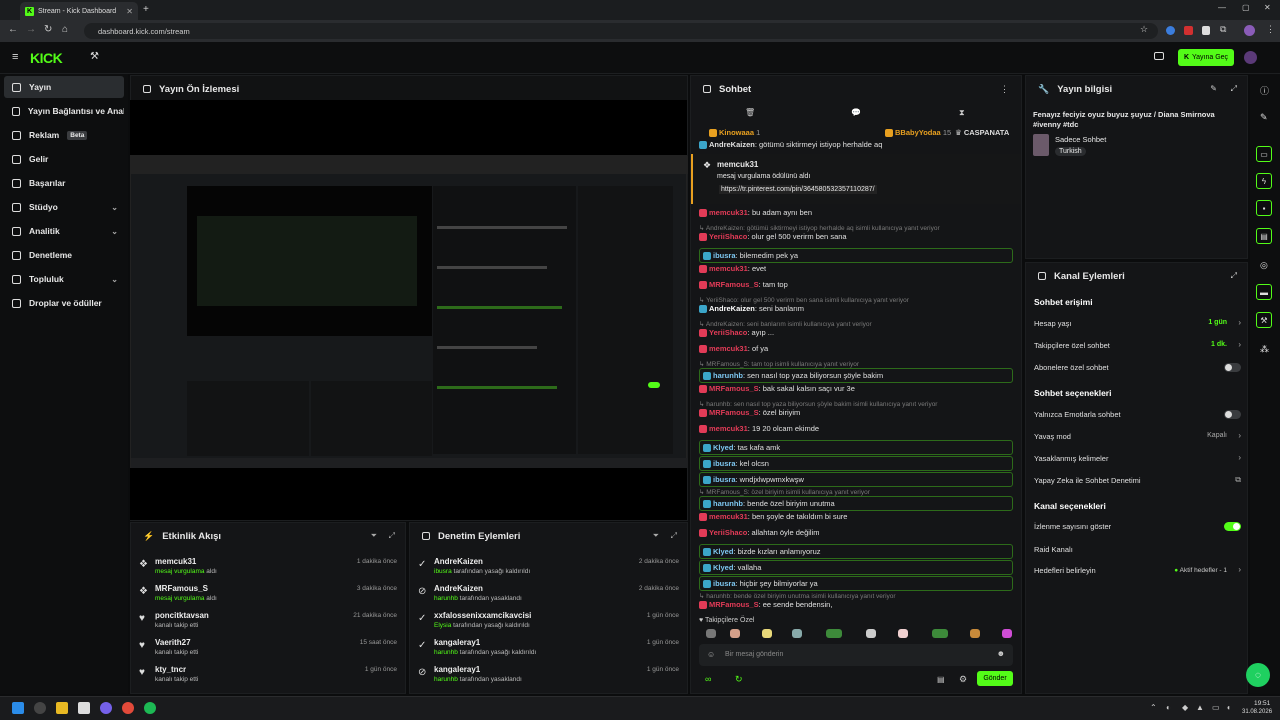  Describe the element at coordinates (1136, 550) in the screenshot. I see `raid-row: Raid Kanalı` at that location.